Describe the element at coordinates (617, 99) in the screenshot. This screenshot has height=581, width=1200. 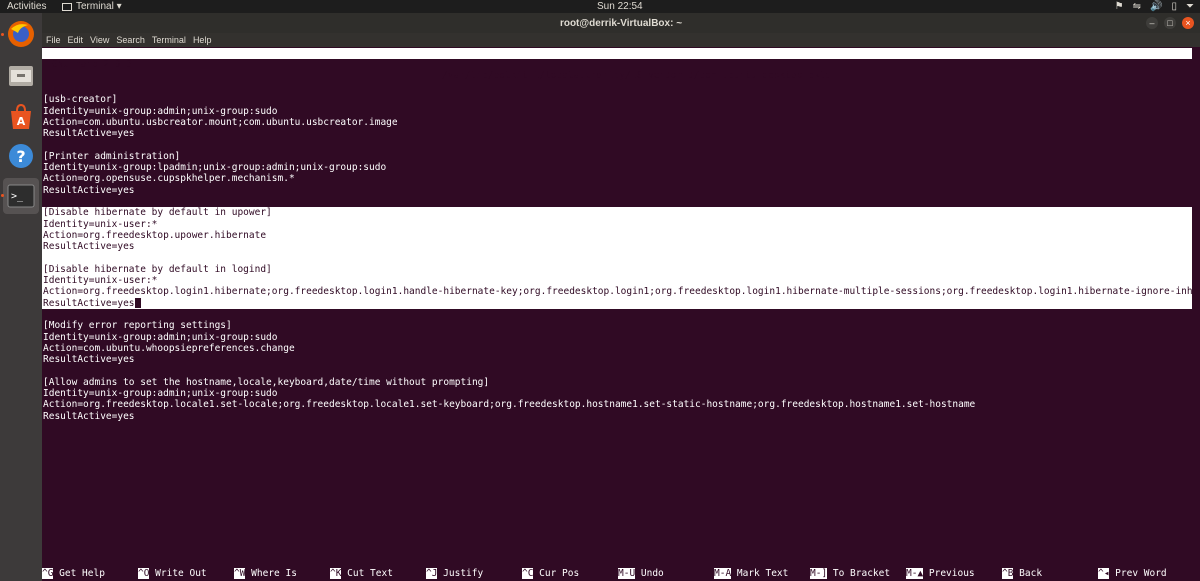
I see `editor-line: [usb-creator]` at that location.